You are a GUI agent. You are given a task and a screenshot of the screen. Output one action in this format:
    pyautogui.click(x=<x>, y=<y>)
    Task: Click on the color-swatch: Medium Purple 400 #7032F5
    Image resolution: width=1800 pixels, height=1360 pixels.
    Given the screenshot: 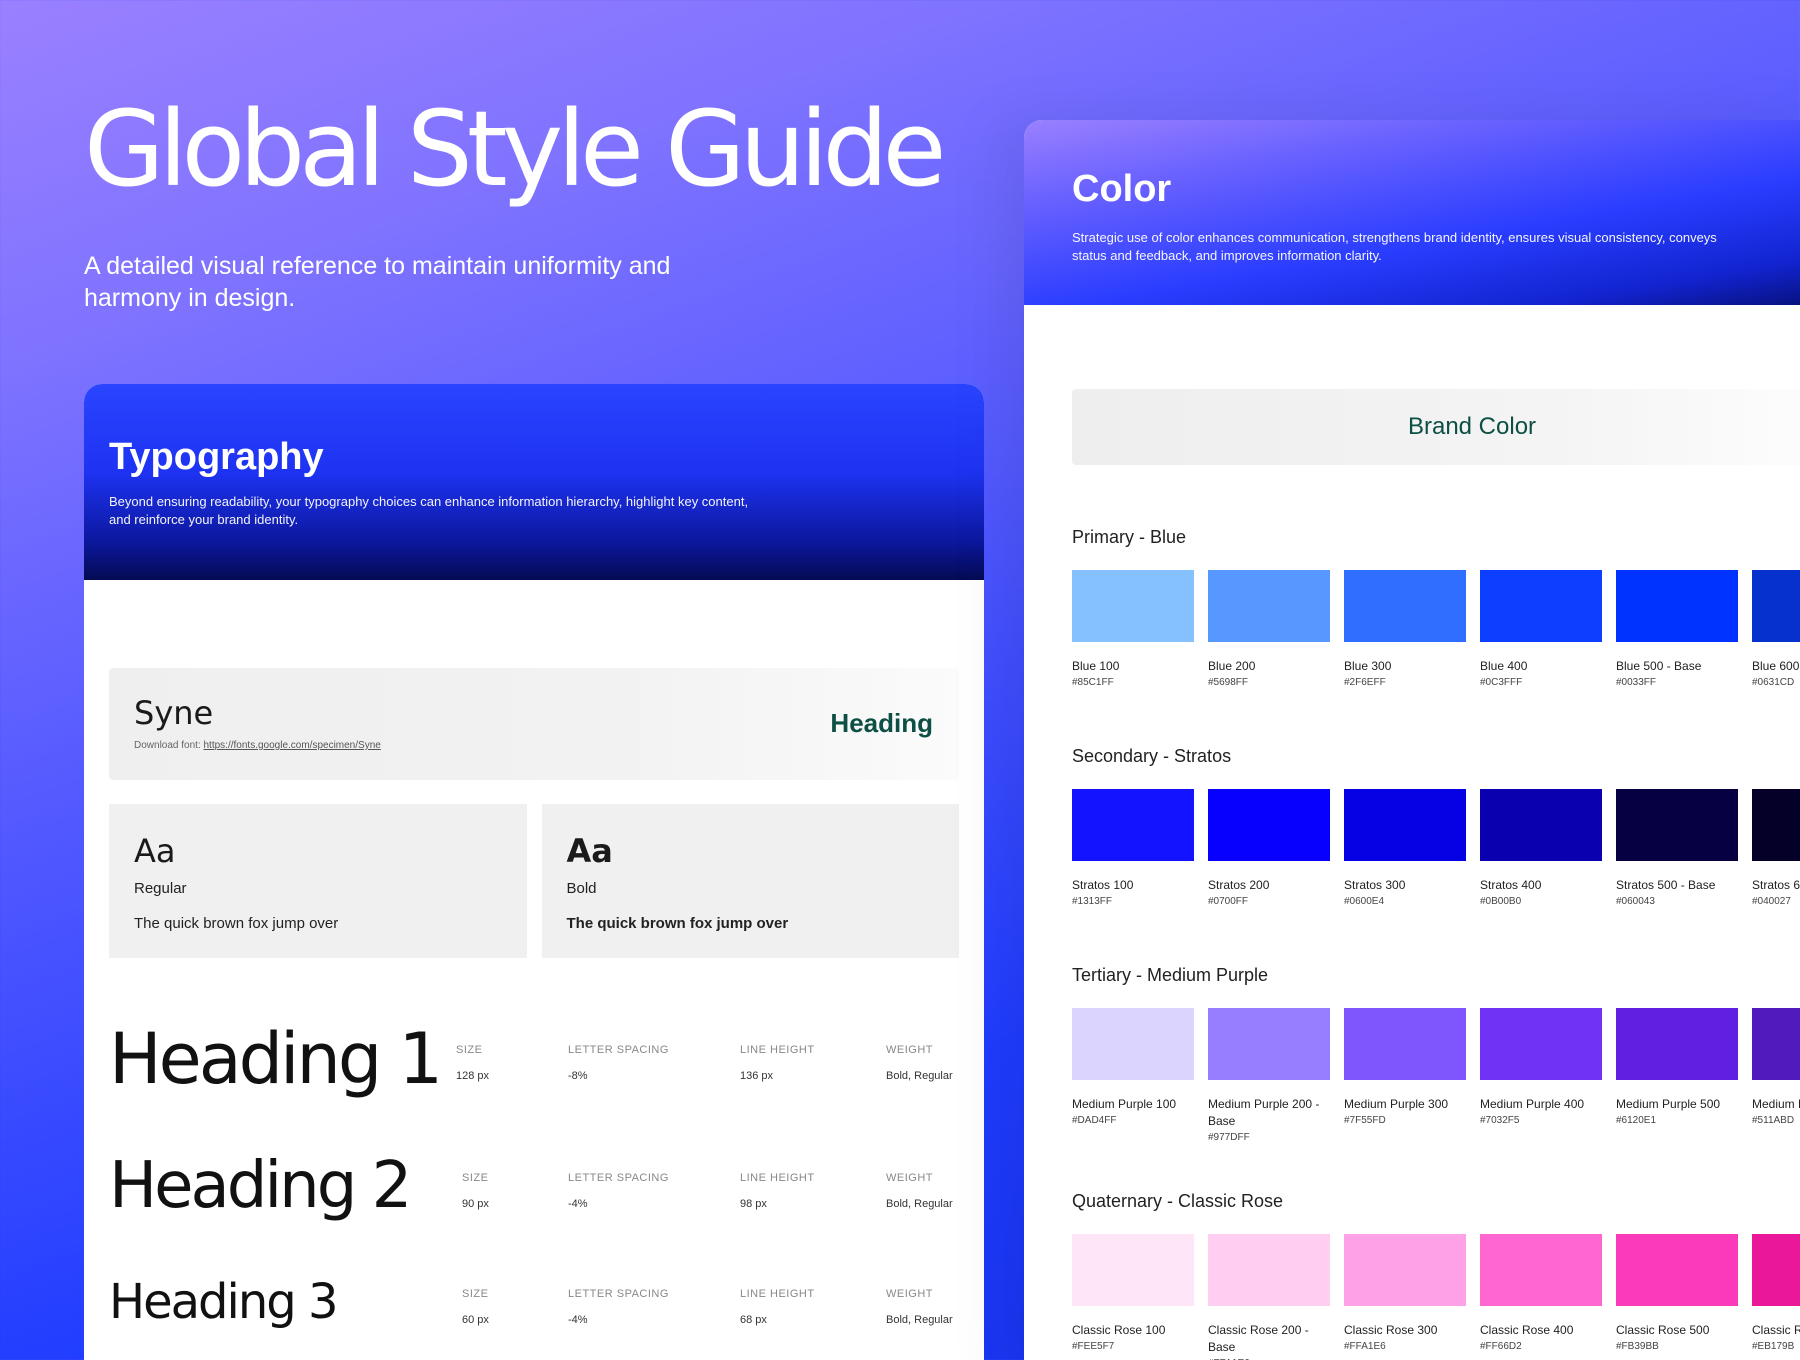 What is the action you would take?
    pyautogui.click(x=1541, y=1075)
    